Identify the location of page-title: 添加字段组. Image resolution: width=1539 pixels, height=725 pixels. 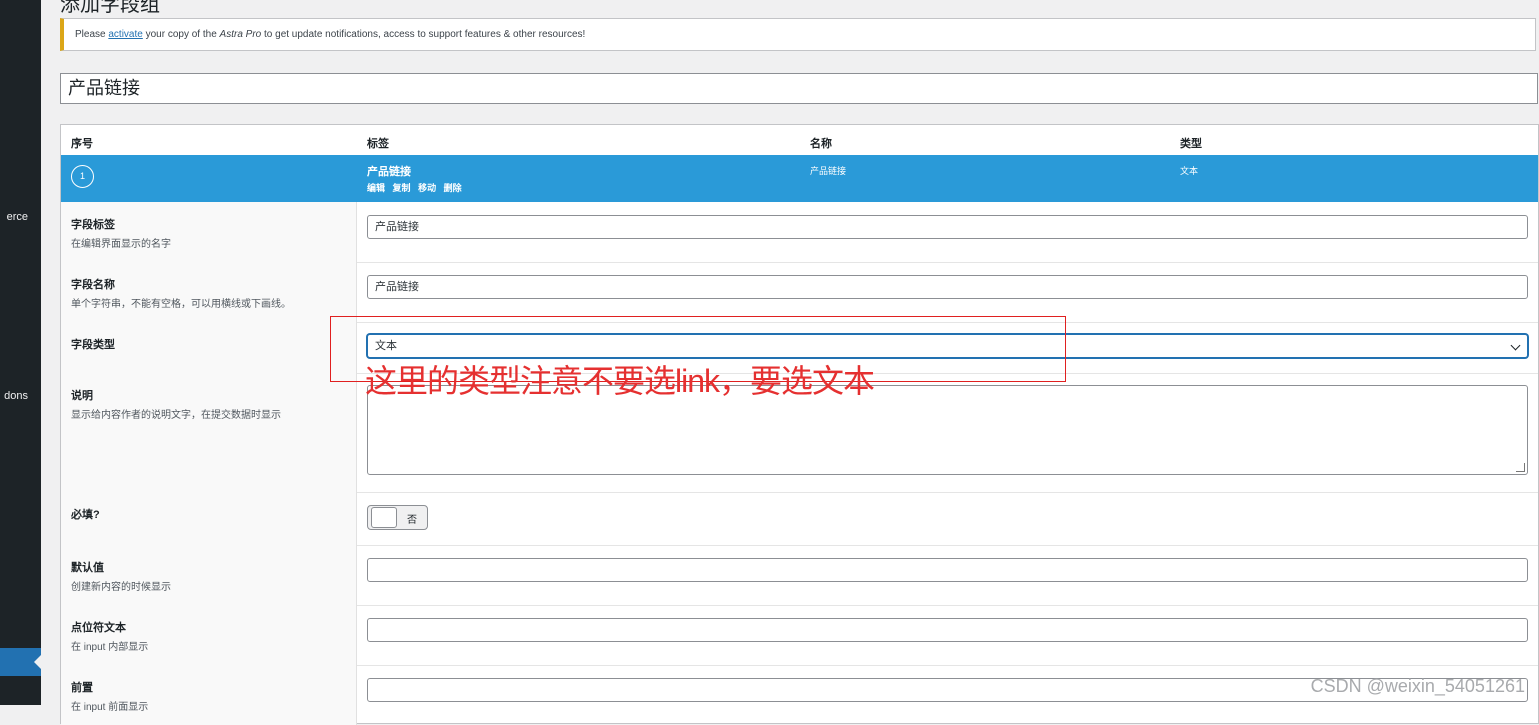
(110, 8).